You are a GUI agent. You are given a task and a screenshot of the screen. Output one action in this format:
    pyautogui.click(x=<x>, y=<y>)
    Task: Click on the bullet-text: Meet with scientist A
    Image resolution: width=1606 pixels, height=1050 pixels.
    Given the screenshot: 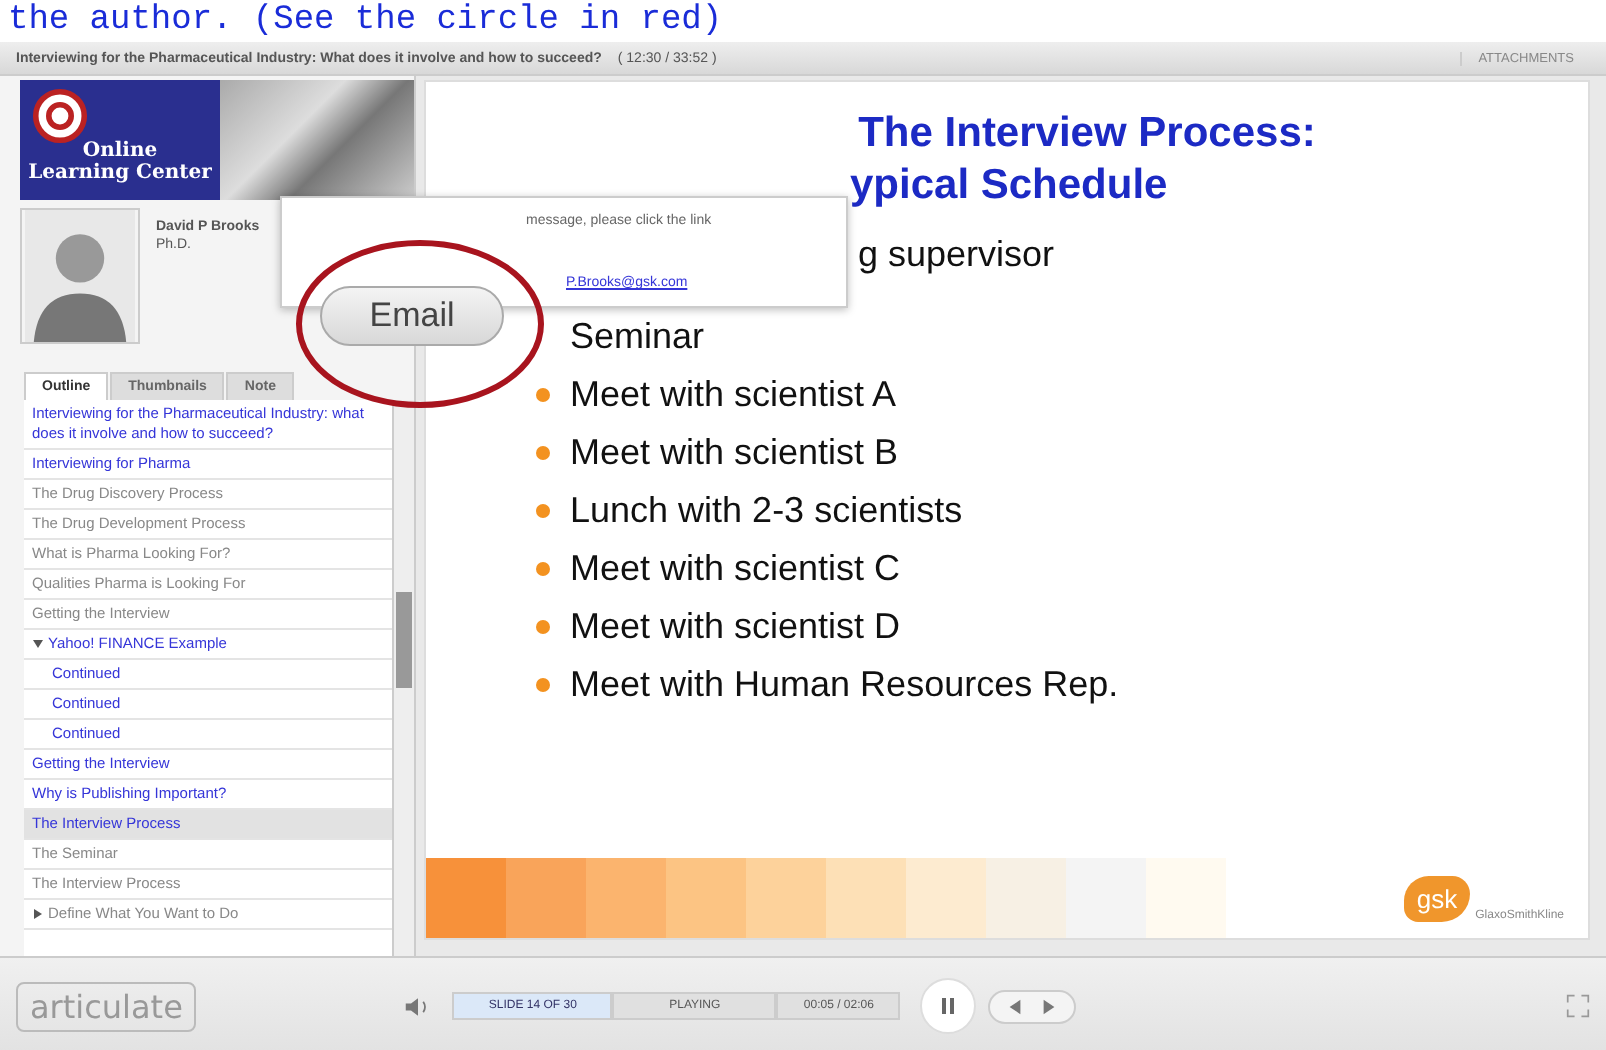 What is the action you would take?
    pyautogui.click(x=733, y=395)
    